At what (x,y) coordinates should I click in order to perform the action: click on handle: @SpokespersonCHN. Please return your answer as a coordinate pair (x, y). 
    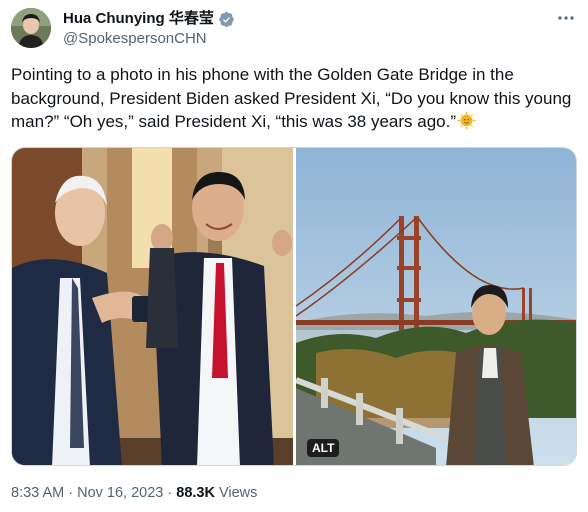
    Looking at the image, I should click on (135, 39).